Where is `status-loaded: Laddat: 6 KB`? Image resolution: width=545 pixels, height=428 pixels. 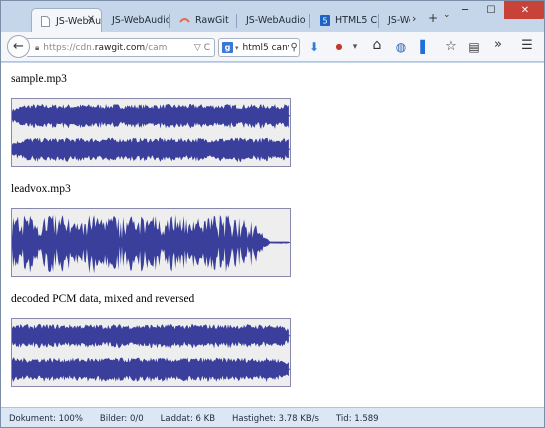
status-loaded: Laddat: 6 KB is located at coordinates (188, 418).